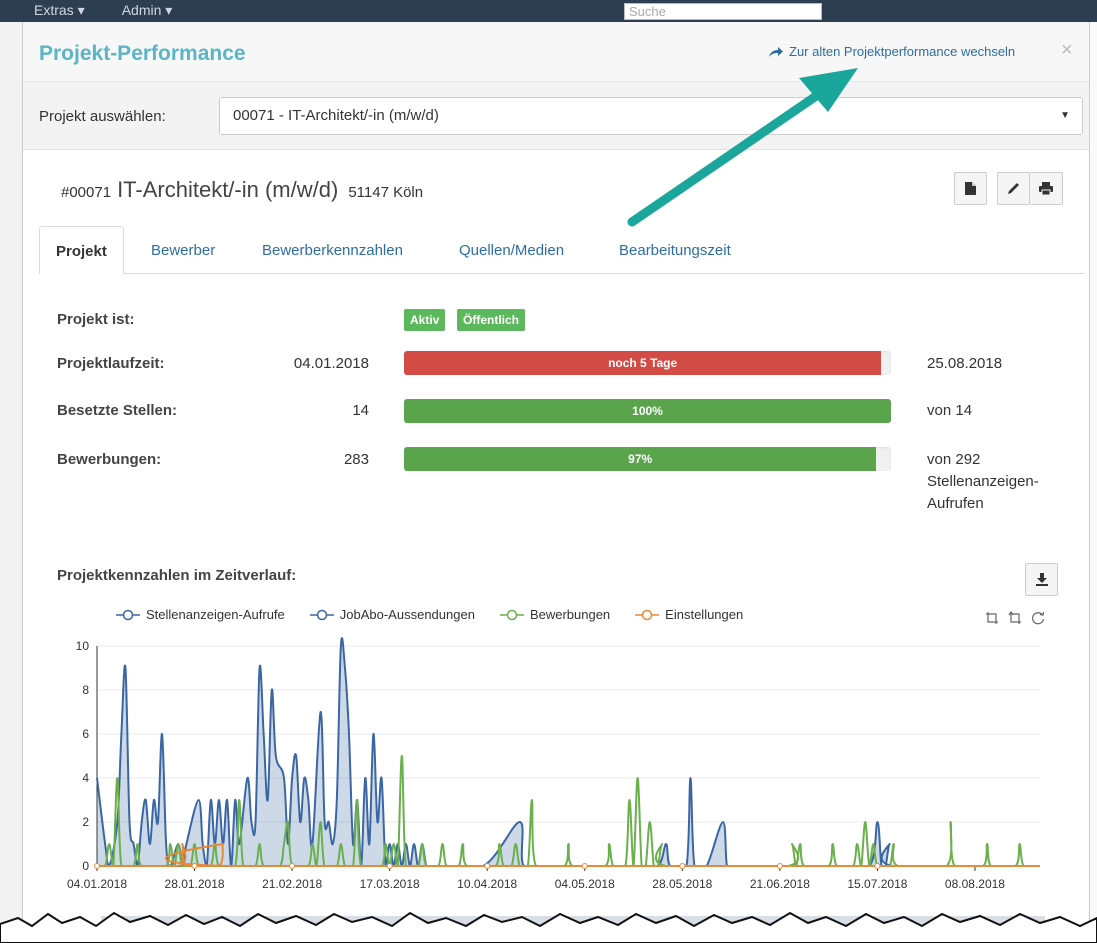 The width and height of the screenshot is (1097, 943). What do you see at coordinates (742, 147) in the screenshot?
I see `annotation-arrow` at bounding box center [742, 147].